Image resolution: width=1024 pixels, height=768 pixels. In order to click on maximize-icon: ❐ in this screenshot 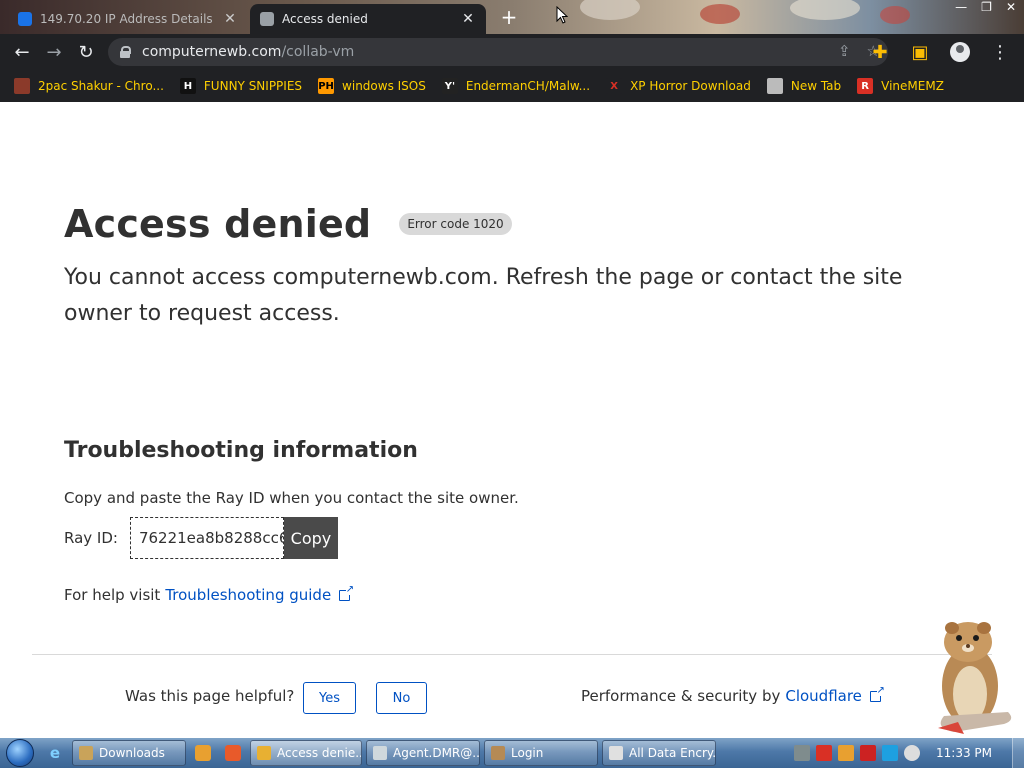, I will do `click(986, 9)`.